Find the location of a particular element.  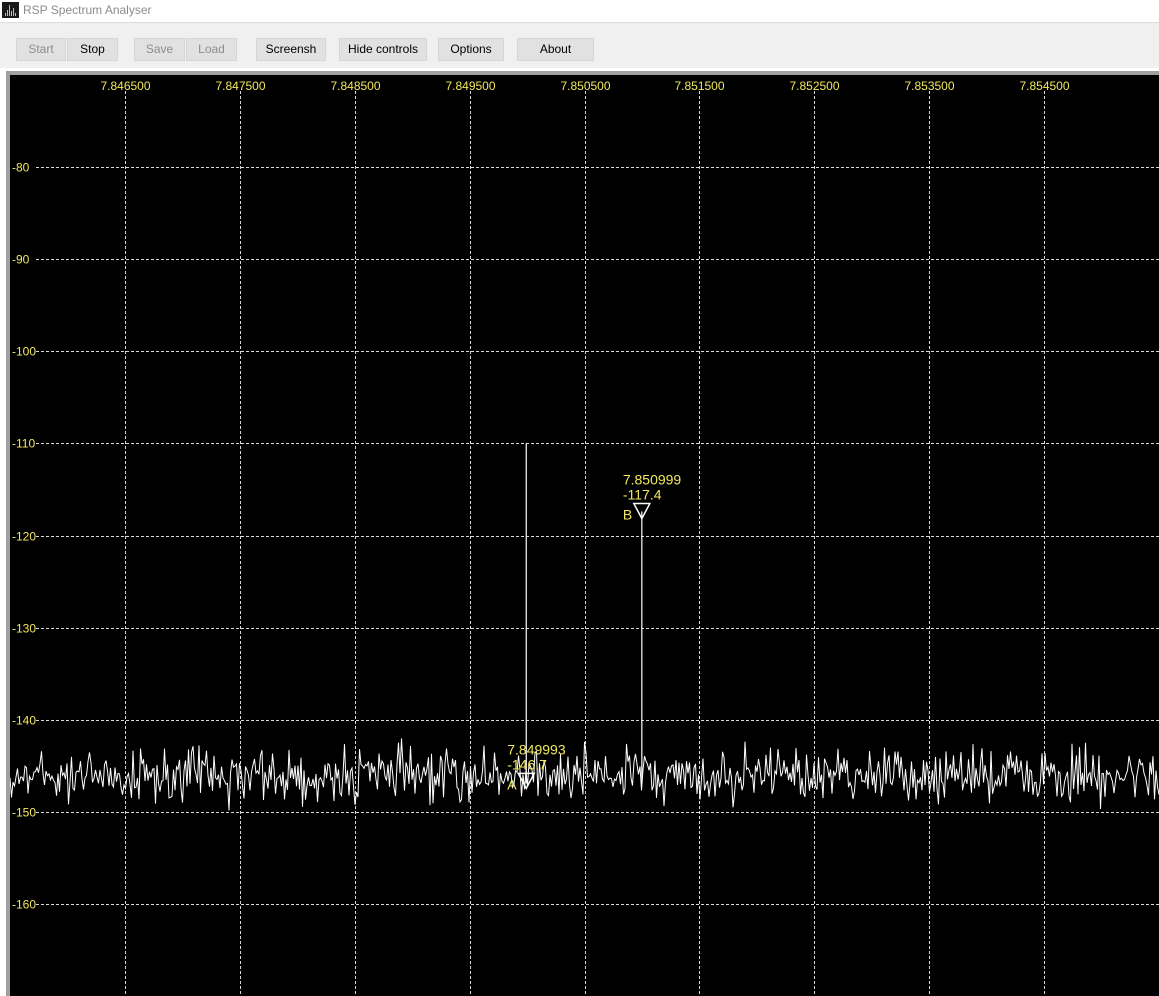

window-title: RSP Spectrum Analyser is located at coordinates (87, 10).